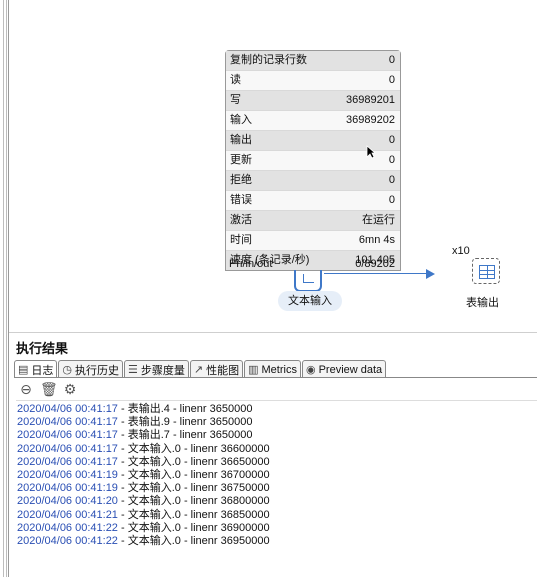 The height and width of the screenshot is (577, 537). Describe the element at coordinates (371, 152) in the screenshot. I see `mouse-cursor-icon` at that location.